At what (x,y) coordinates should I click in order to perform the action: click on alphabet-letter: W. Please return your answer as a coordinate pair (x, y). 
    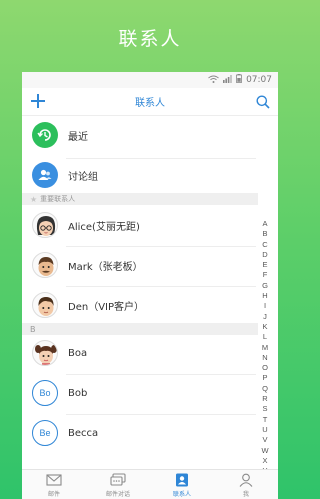
    Looking at the image, I should click on (264, 451).